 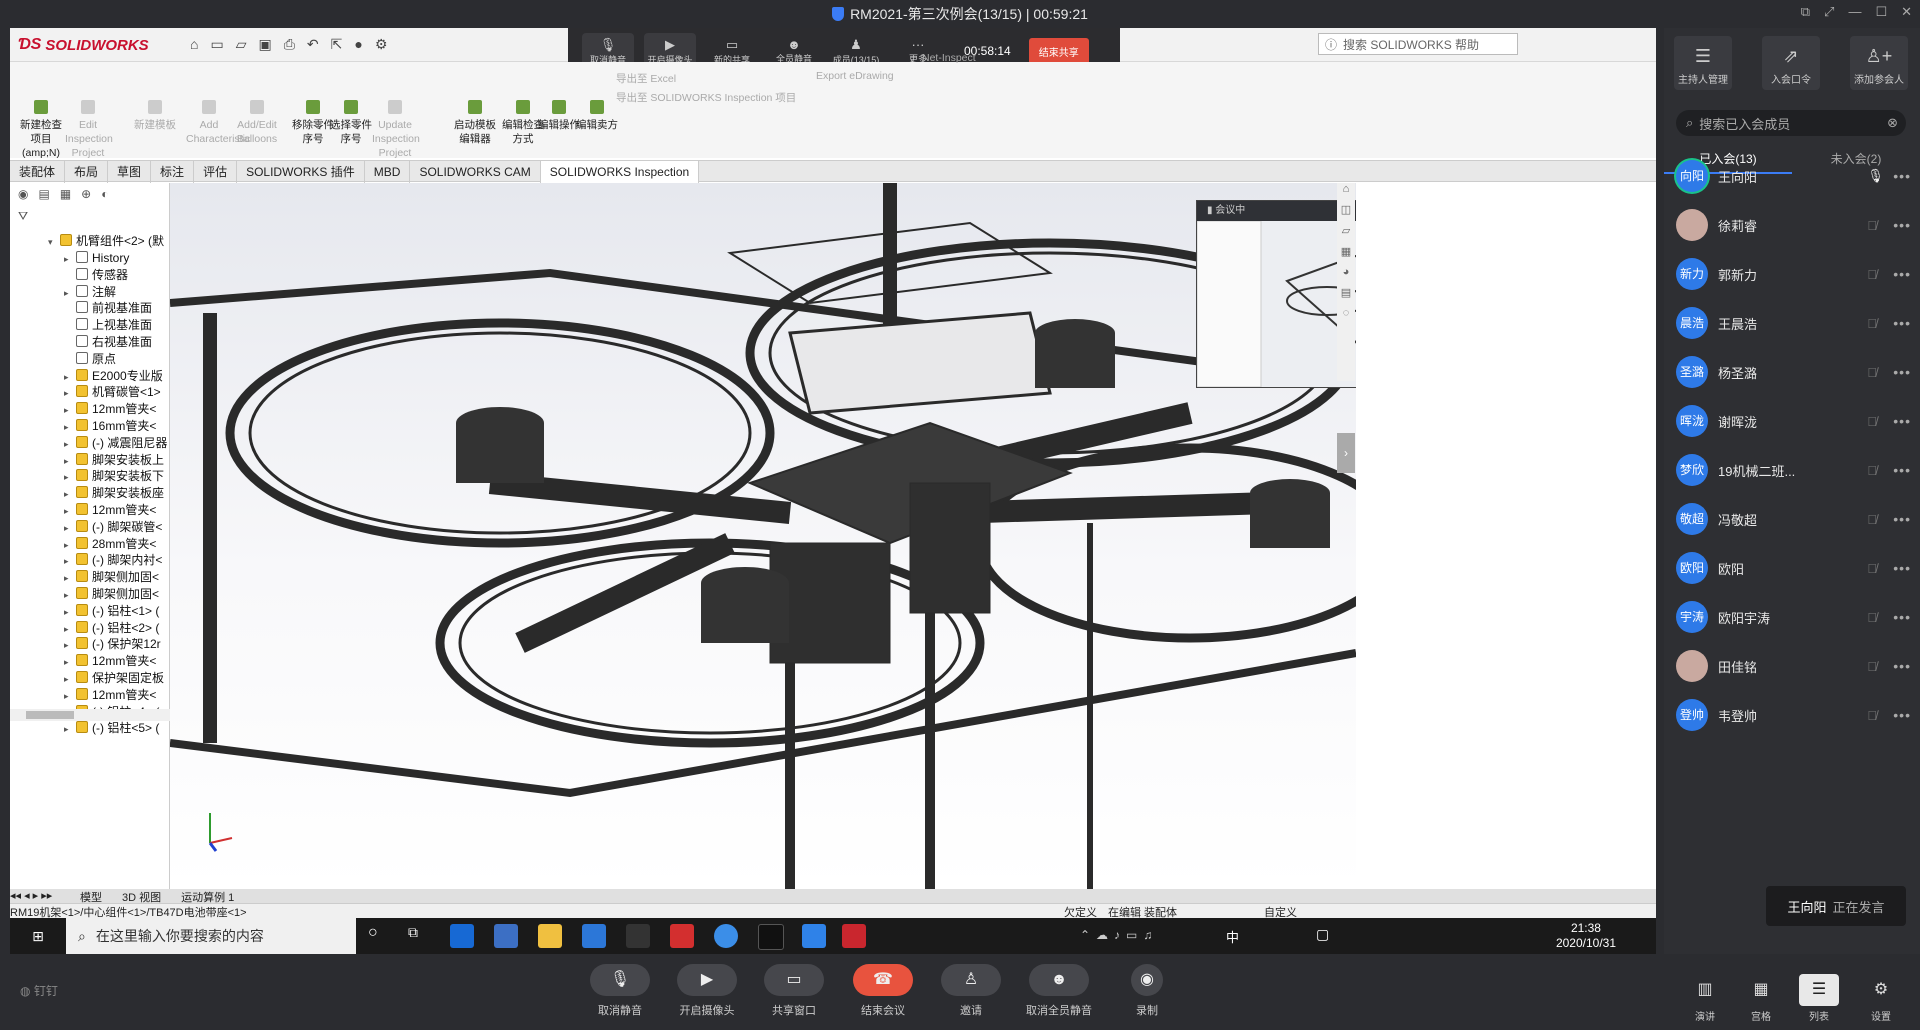 I want to click on scroll-thumb, so click(x=50, y=715).